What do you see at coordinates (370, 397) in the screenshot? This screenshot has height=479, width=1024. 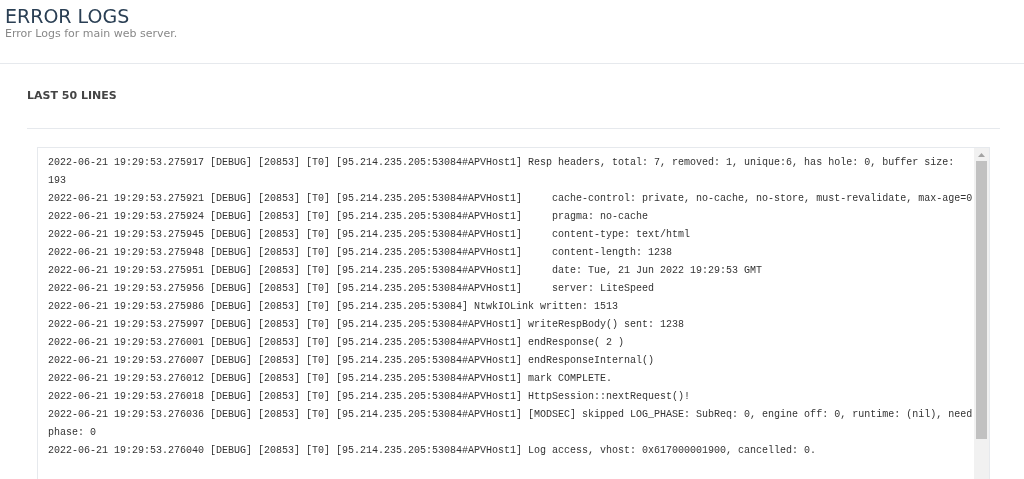 I see `log-line: 2022-06-21 19:29:53.276018 [DEBUG] [20853] [T0] [95.214.235.205:53084#APVHost1] HttpSession::nextRequest()!` at bounding box center [370, 397].